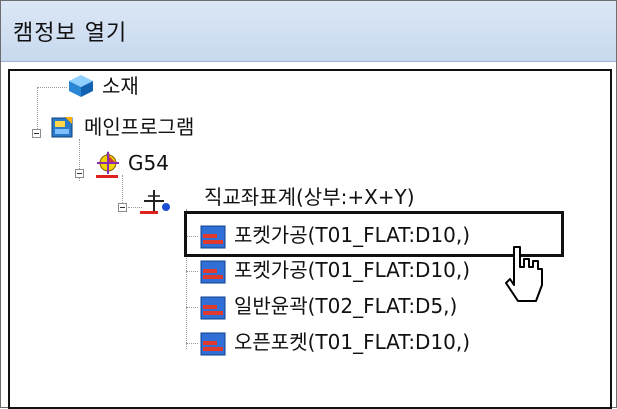 The width and height of the screenshot is (617, 409). I want to click on tree-label: G54, so click(148, 163).